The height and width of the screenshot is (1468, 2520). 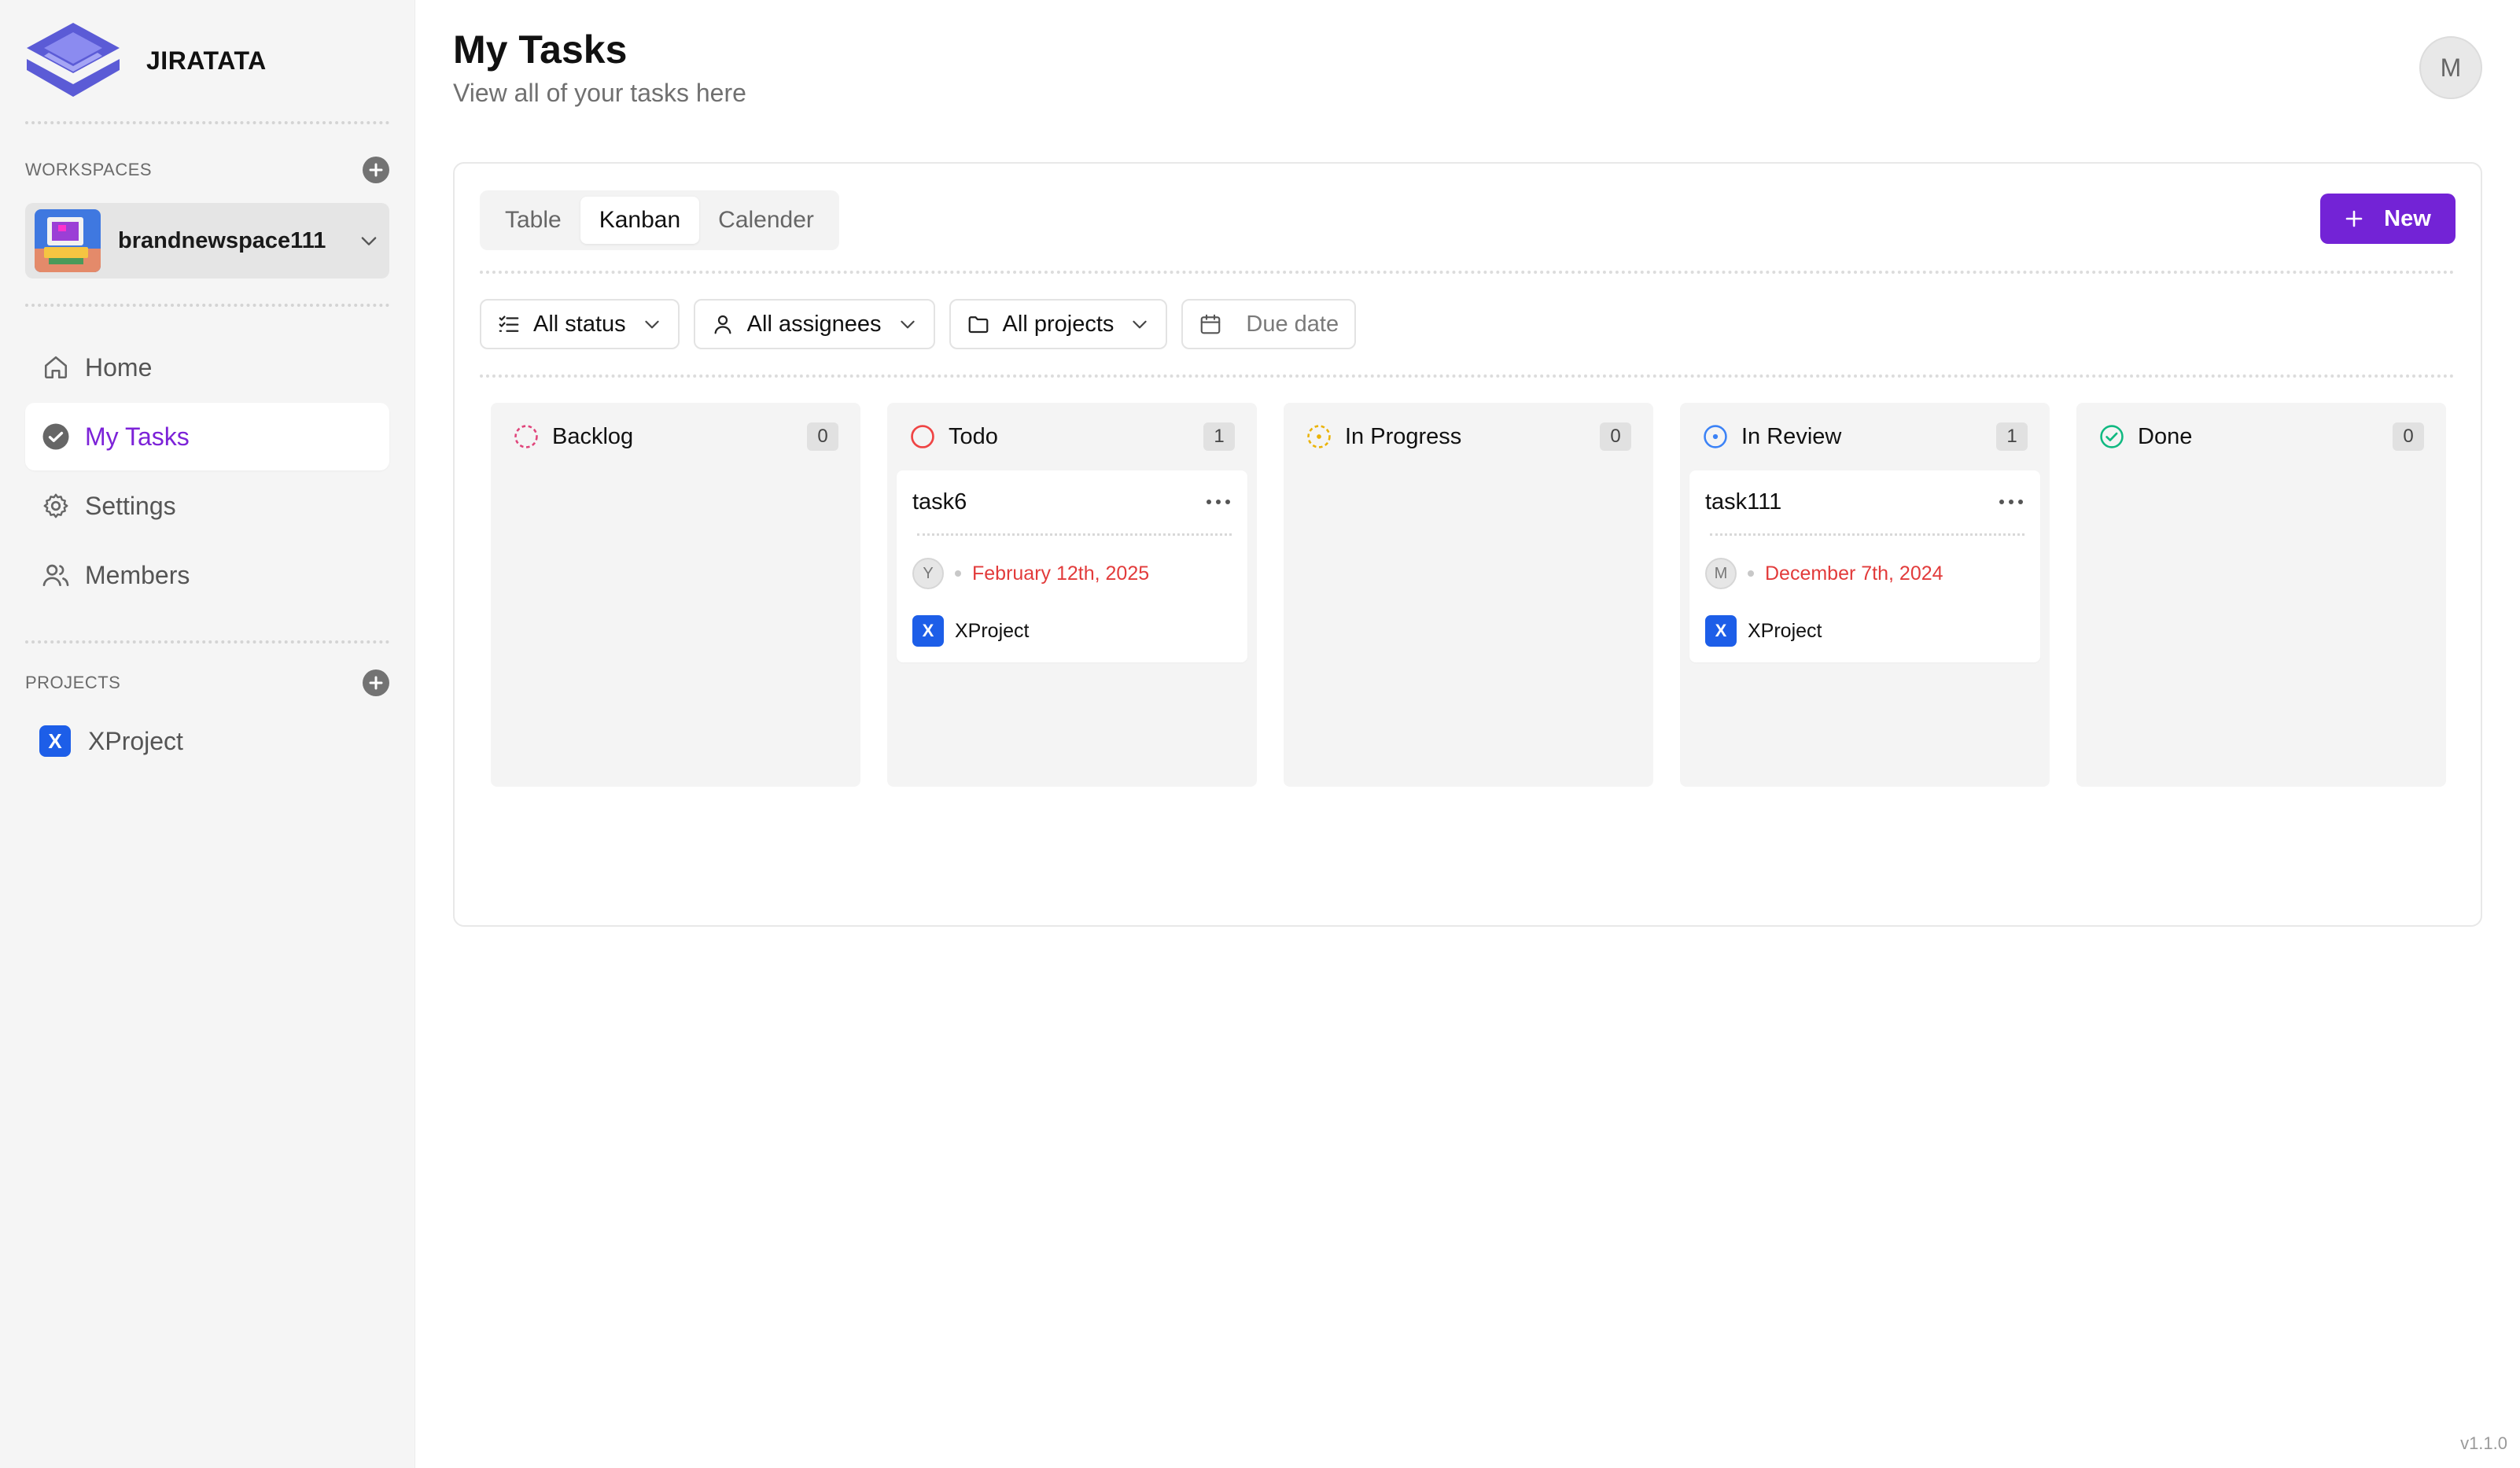 What do you see at coordinates (533, 220) in the screenshot?
I see `tab-table: Table` at bounding box center [533, 220].